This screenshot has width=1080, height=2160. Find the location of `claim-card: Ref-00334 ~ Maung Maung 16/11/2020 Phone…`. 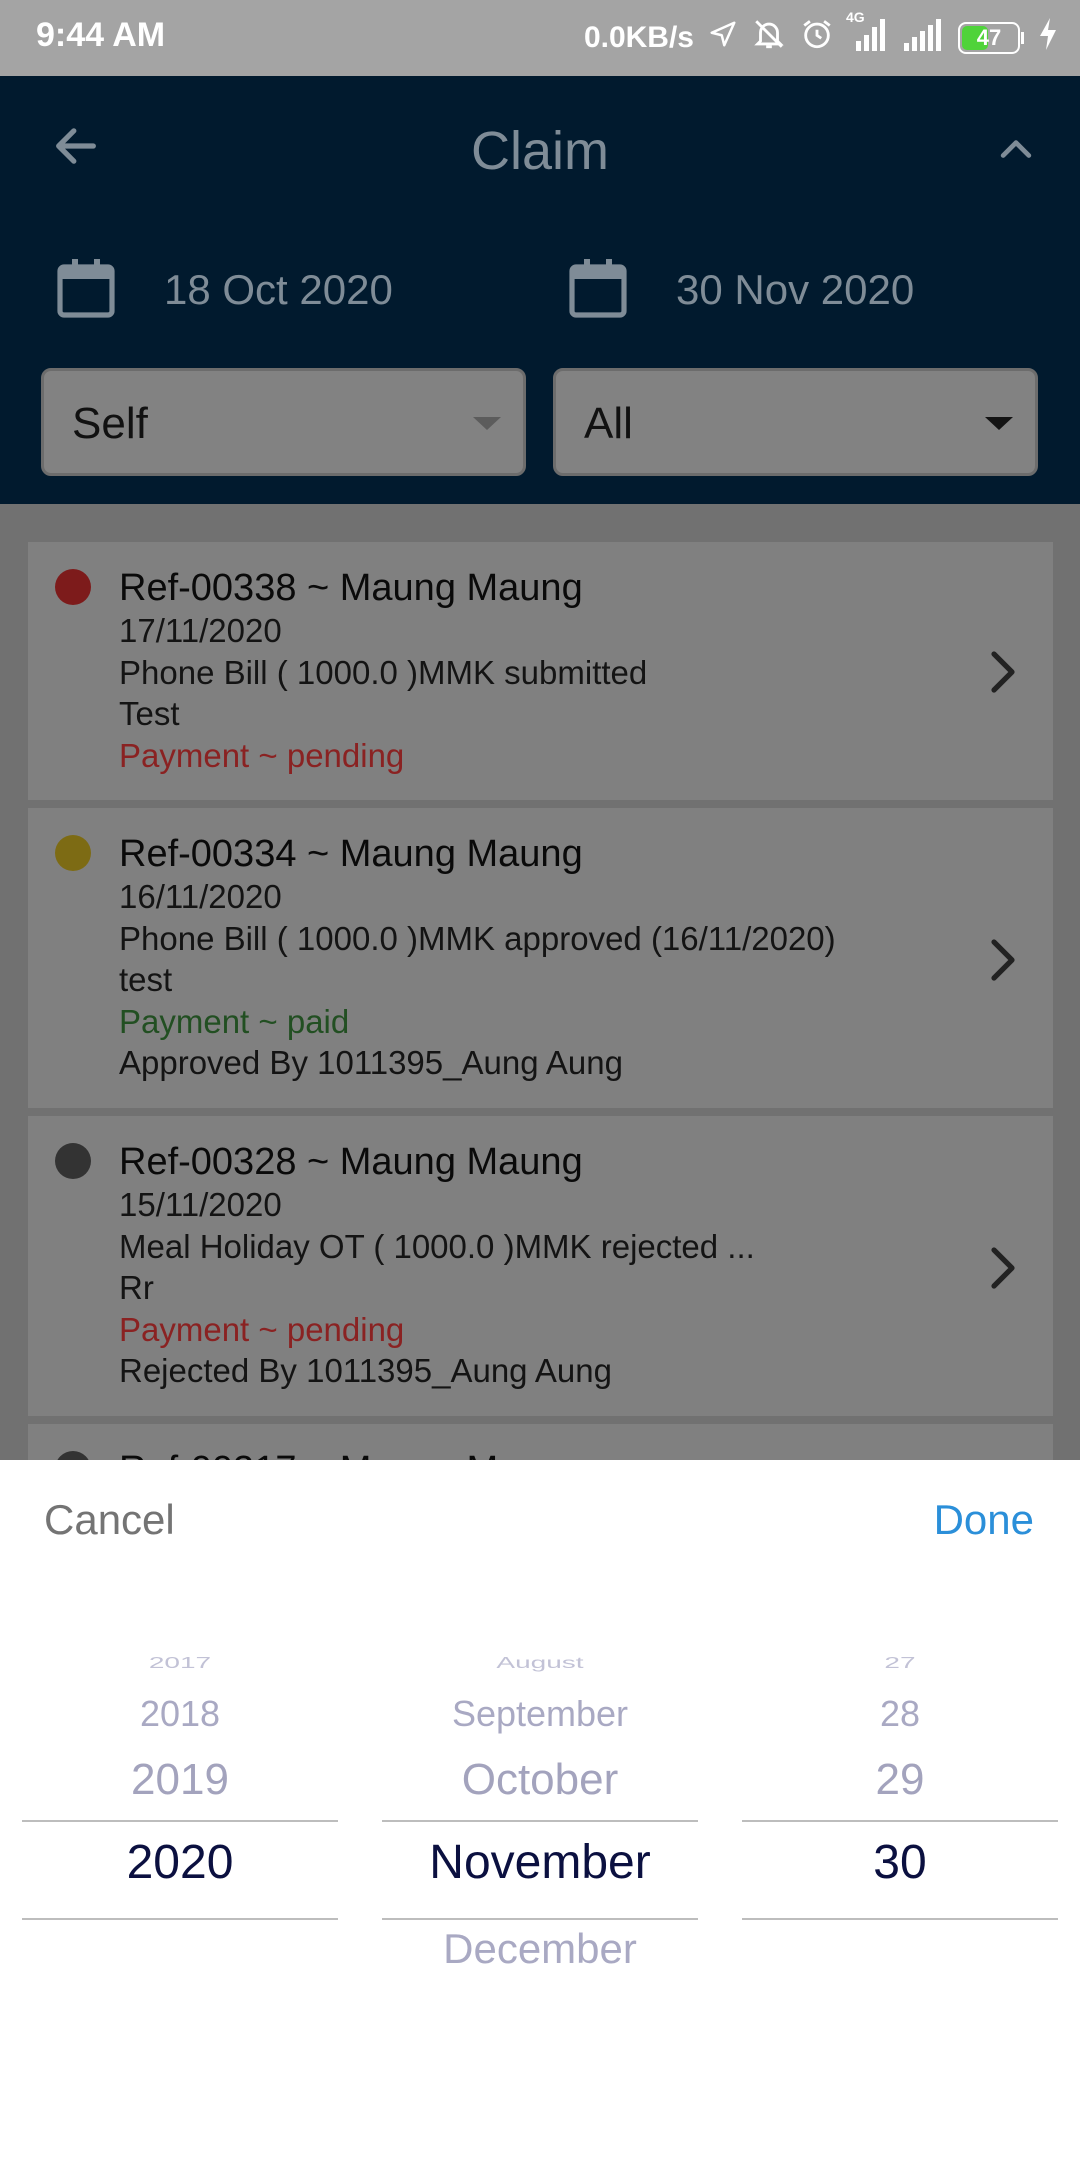

claim-card: Ref-00334 ~ Maung Maung 16/11/2020 Phone… is located at coordinates (540, 958).